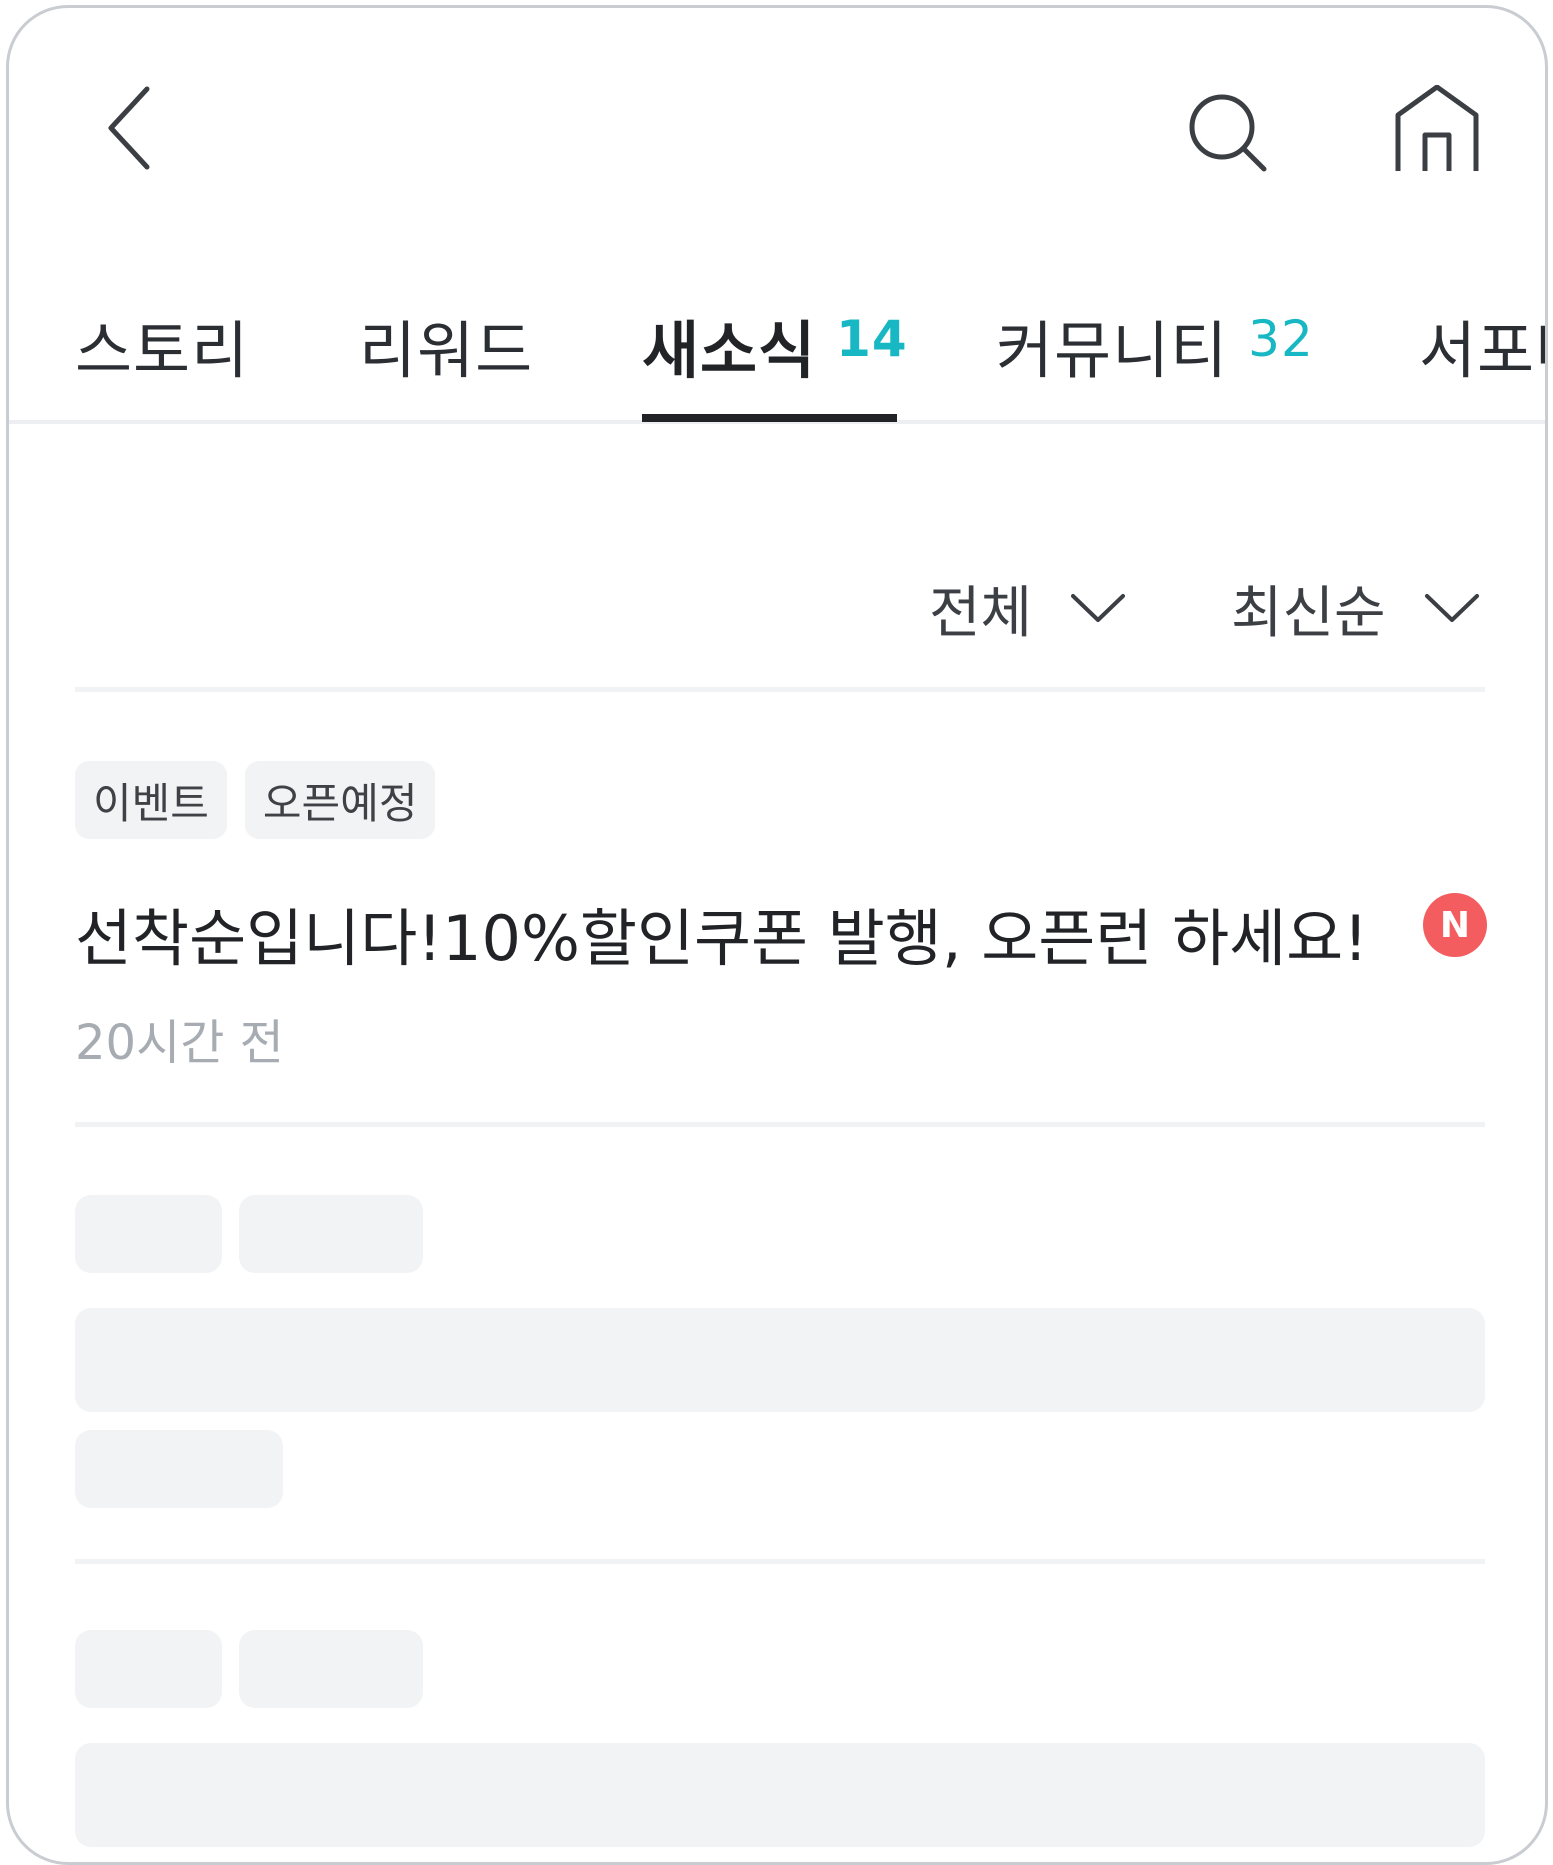 This screenshot has width=1553, height=1865. I want to click on tab-story: 스토리, so click(162, 349).